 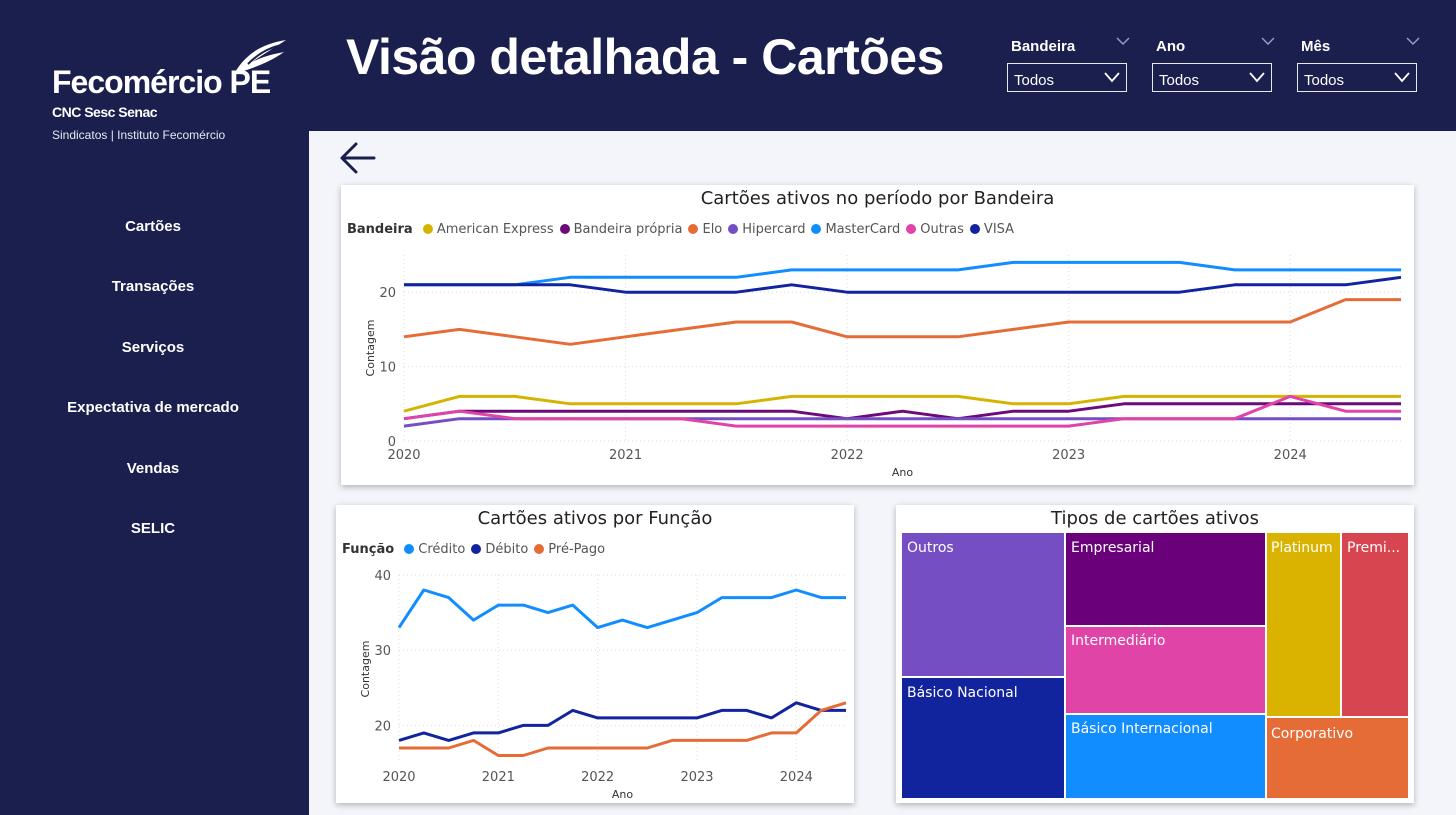 What do you see at coordinates (1142, 729) in the screenshot?
I see `treemap-label: Básico Internacional` at bounding box center [1142, 729].